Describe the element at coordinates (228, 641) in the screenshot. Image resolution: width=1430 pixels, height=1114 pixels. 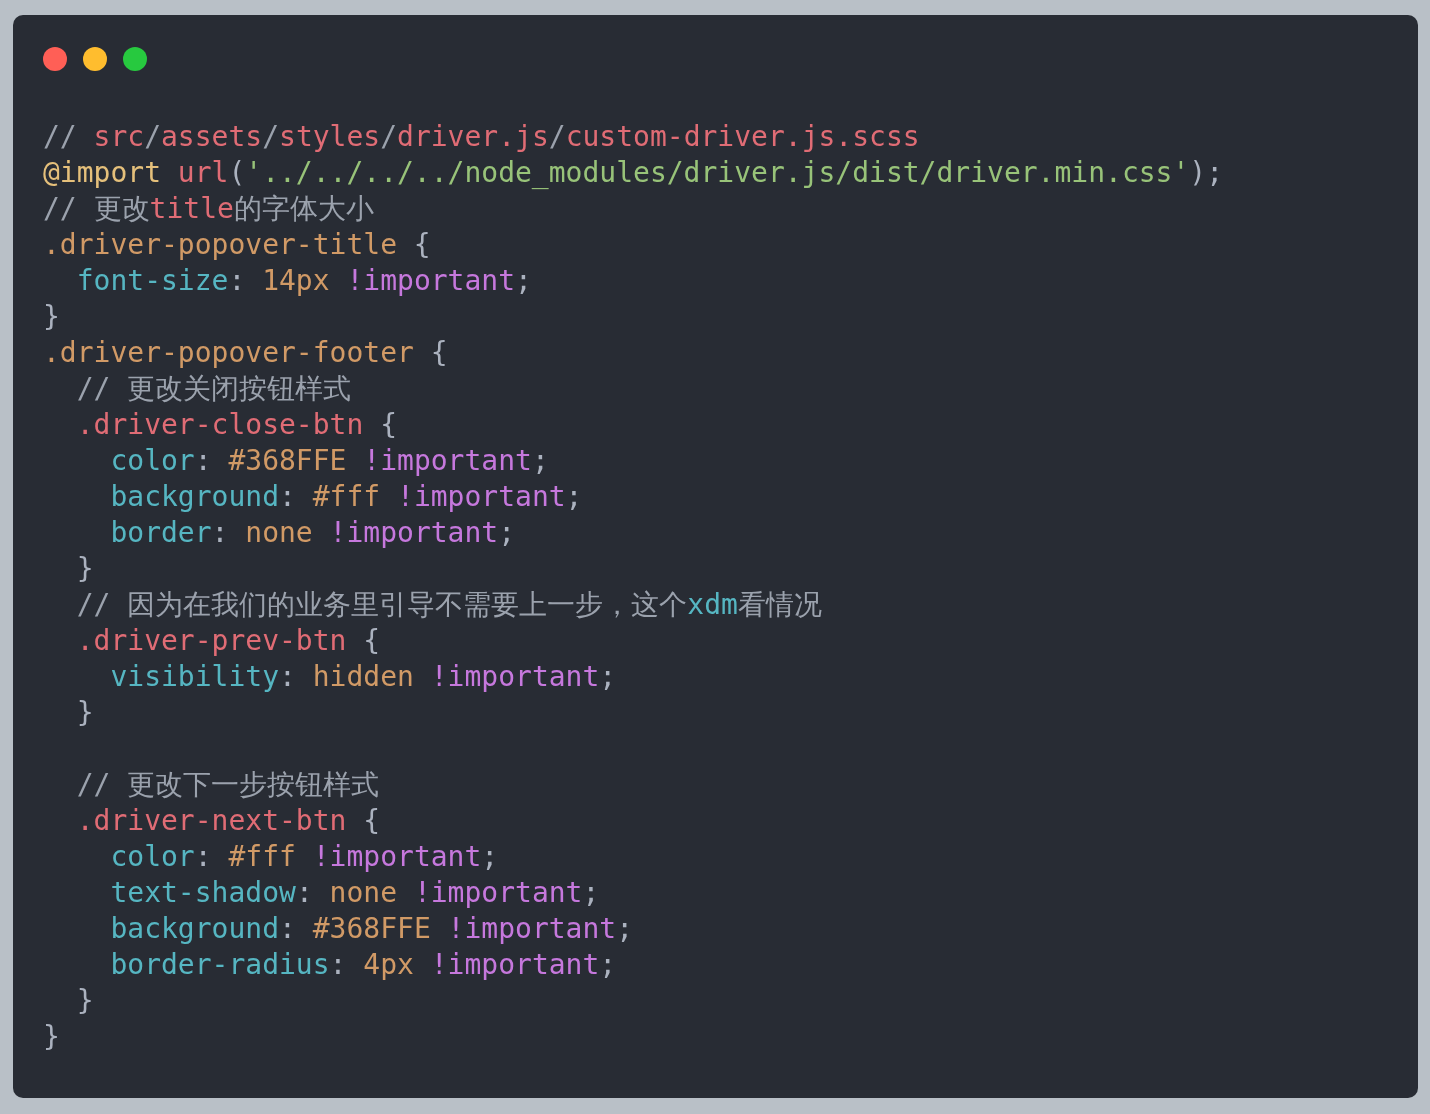
I see `code-line: .driver-prev-btn {` at that location.